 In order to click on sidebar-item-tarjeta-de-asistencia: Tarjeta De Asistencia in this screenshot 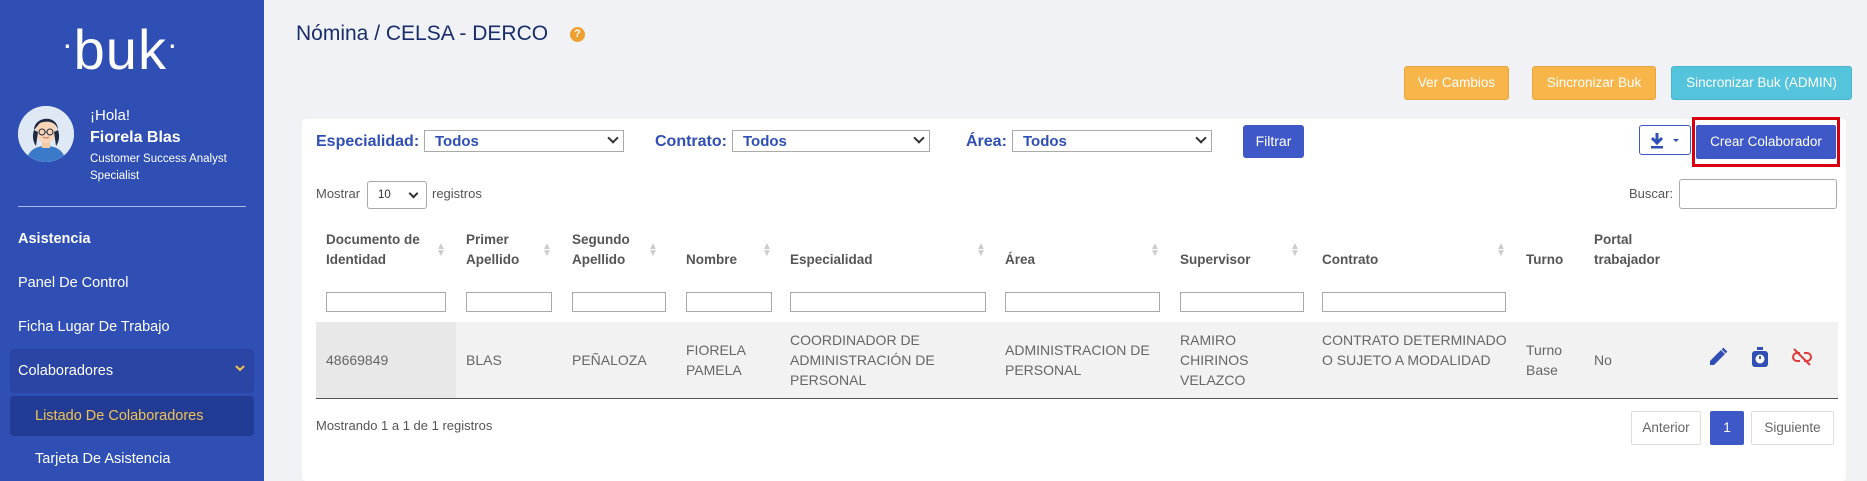, I will do `click(102, 459)`.